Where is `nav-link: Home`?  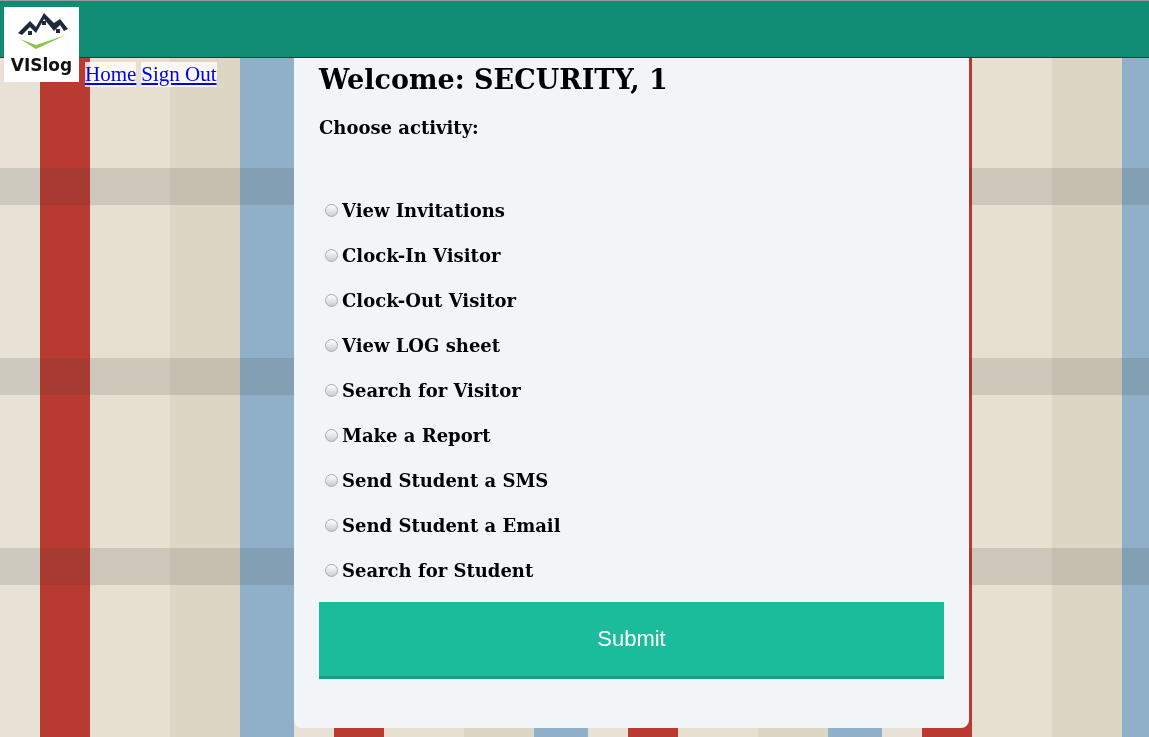
nav-link: Home is located at coordinates (111, 74).